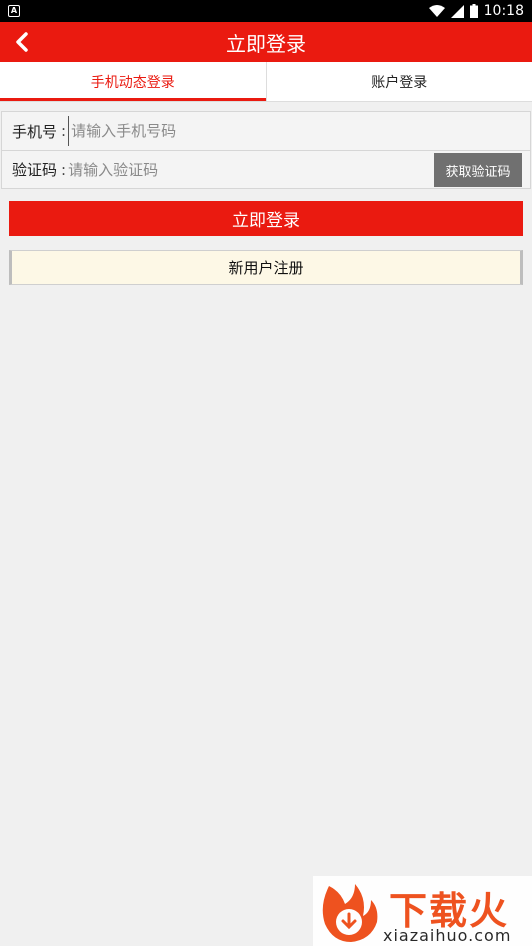 Image resolution: width=532 pixels, height=946 pixels. What do you see at coordinates (478, 170) in the screenshot?
I see `get-code-button: 获取验证码` at bounding box center [478, 170].